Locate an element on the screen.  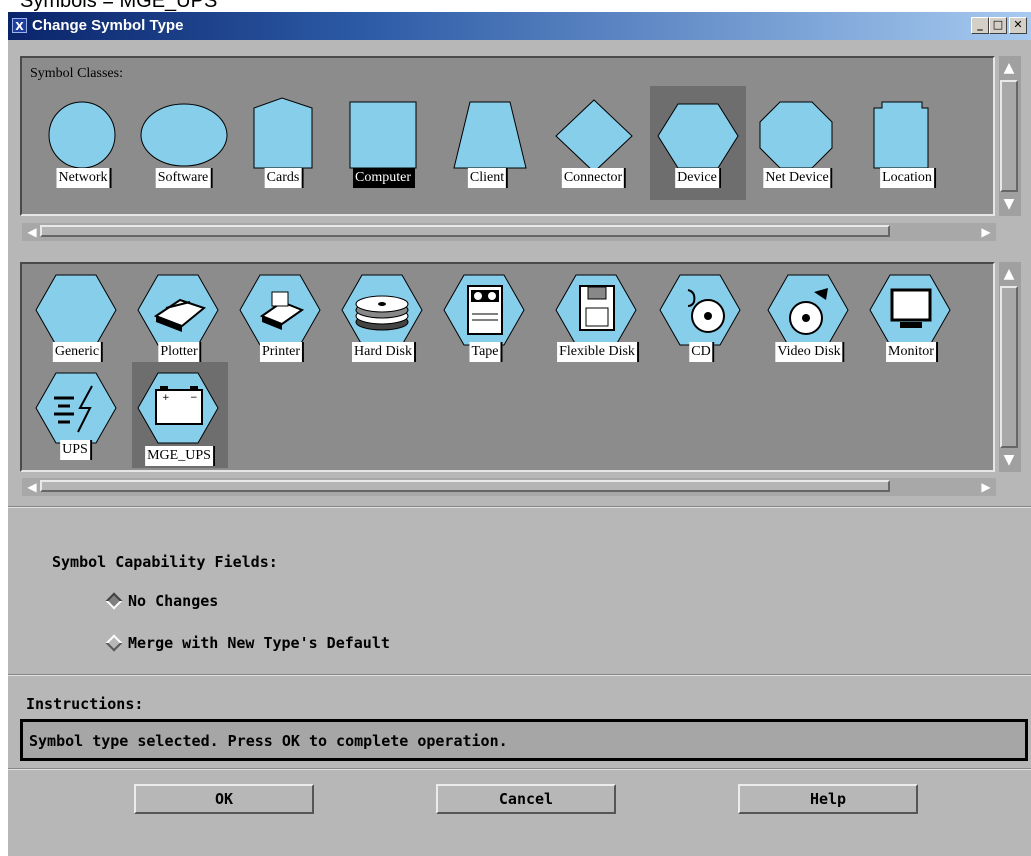
minimize-button: _ is located at coordinates (980, 25).